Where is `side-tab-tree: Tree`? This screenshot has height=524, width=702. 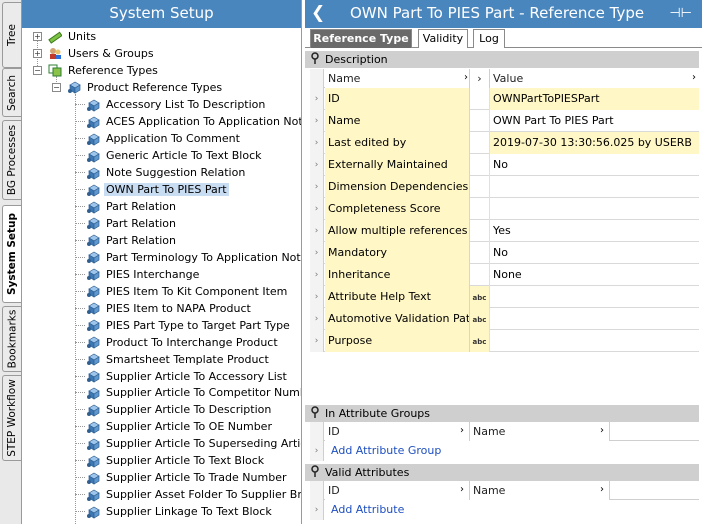
side-tab-tree: Tree is located at coordinates (11, 35).